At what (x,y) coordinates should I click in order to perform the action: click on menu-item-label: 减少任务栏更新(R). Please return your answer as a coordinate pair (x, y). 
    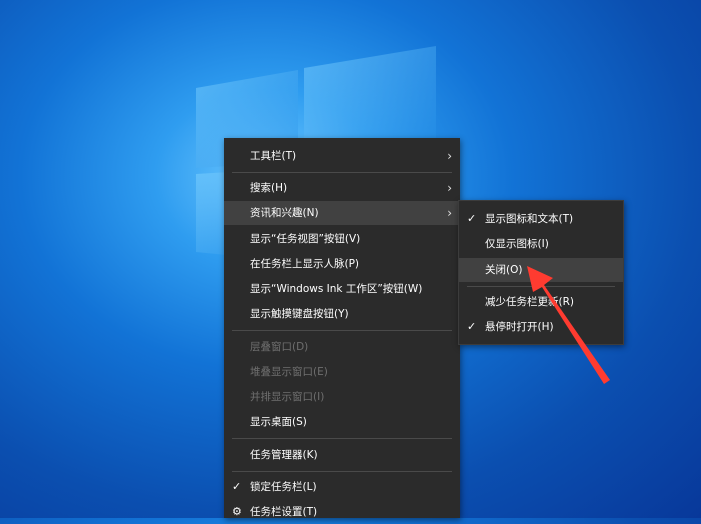
    Looking at the image, I should click on (529, 302).